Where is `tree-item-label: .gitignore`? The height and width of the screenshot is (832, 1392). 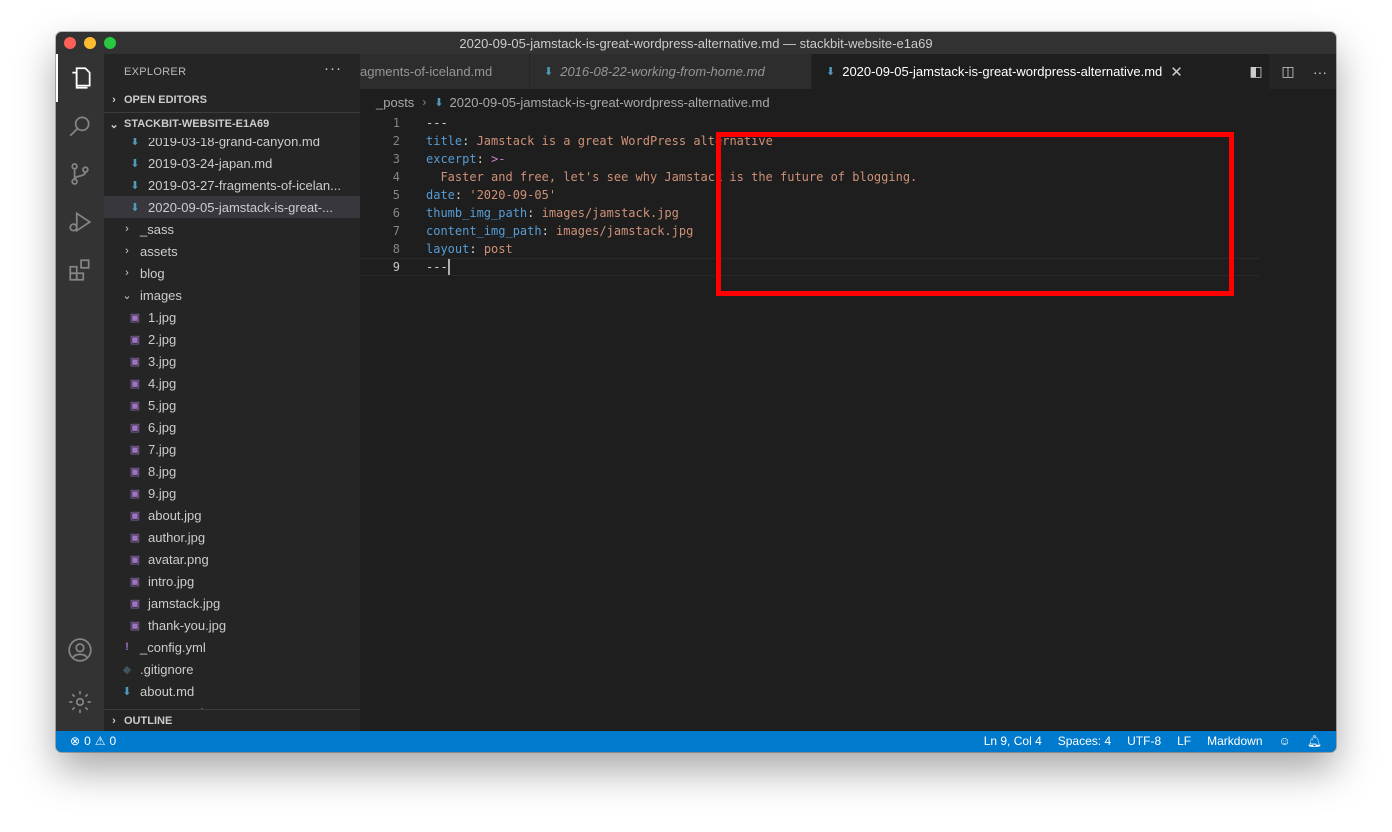
tree-item-label: .gitignore is located at coordinates (167, 669).